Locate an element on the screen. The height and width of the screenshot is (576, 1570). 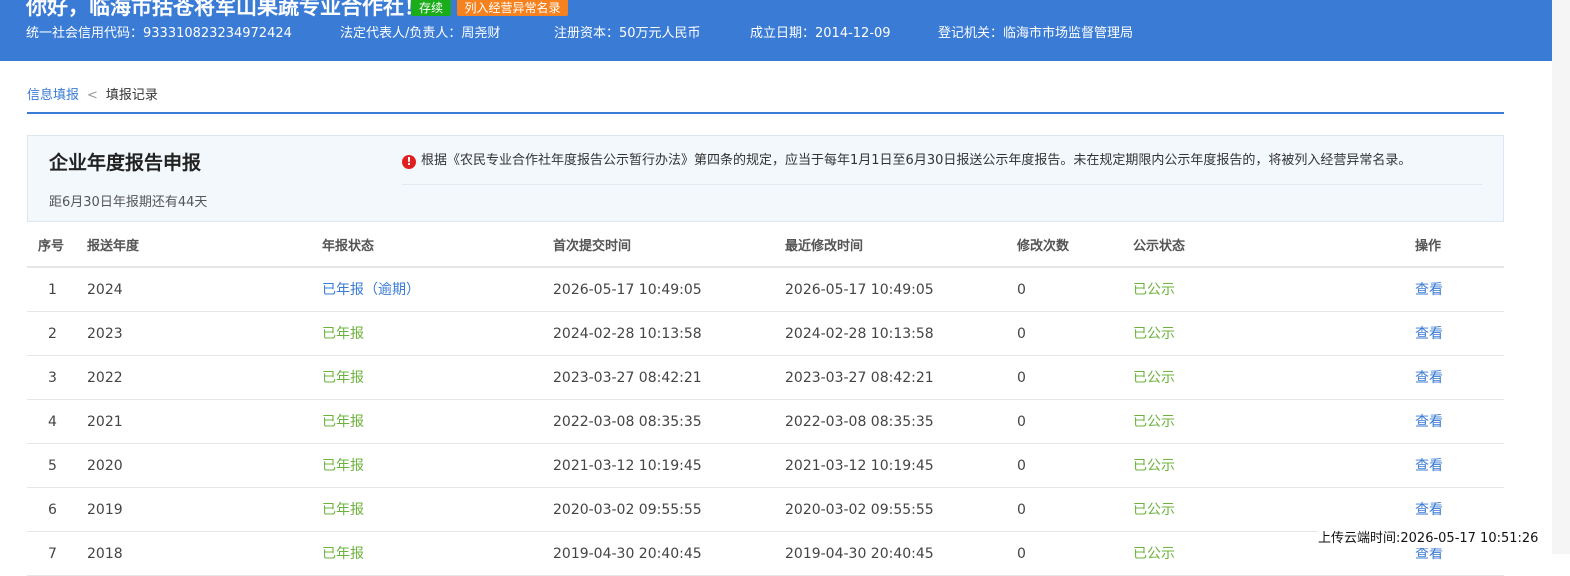
row-first-submit-time: 2021-03-12 10:19:45 is located at coordinates (627, 466).